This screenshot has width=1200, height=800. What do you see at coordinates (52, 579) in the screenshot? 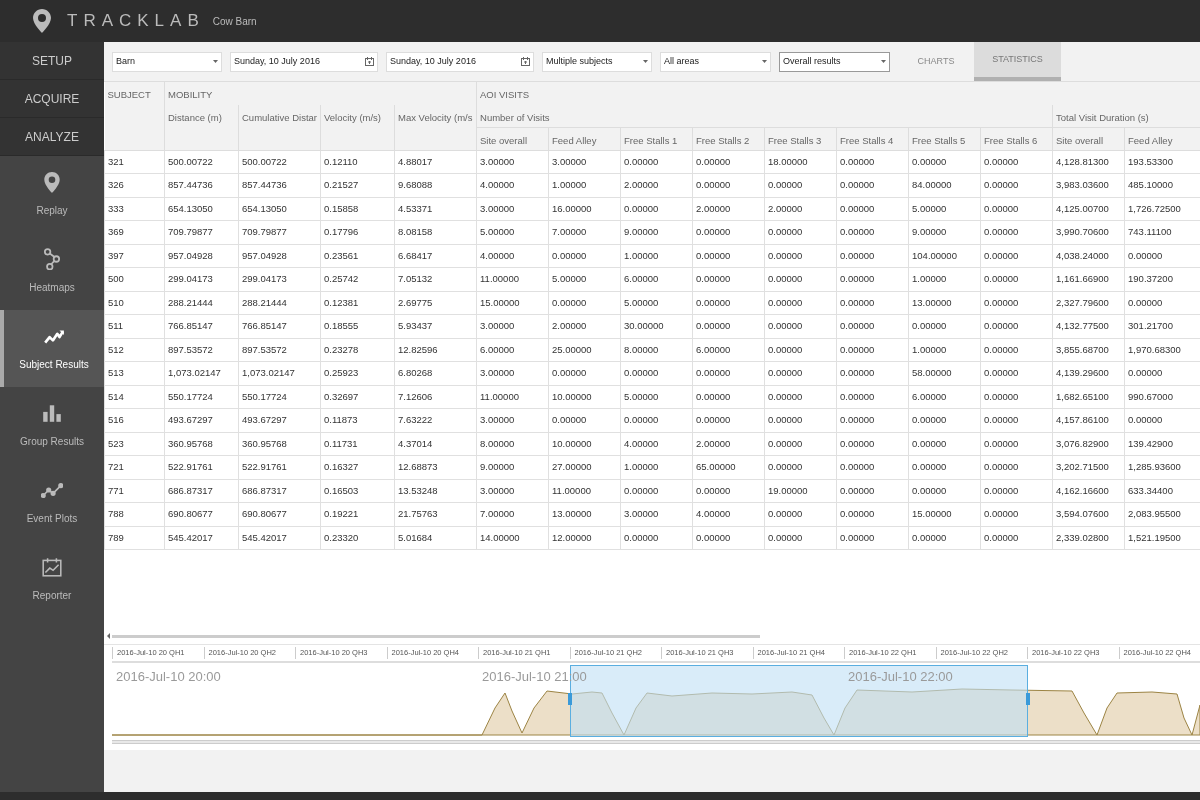
I see `nav-item: Reporter` at bounding box center [52, 579].